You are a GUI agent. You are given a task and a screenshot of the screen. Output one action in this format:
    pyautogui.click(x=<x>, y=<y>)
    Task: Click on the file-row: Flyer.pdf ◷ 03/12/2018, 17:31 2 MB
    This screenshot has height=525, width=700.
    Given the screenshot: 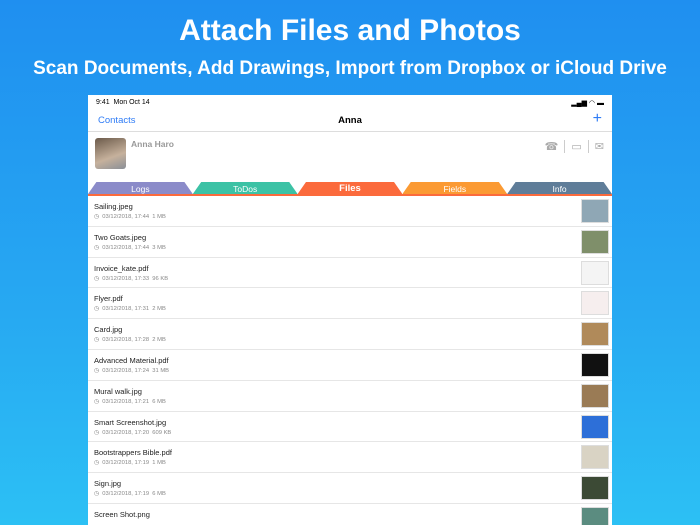 What is the action you would take?
    pyautogui.click(x=350, y=304)
    